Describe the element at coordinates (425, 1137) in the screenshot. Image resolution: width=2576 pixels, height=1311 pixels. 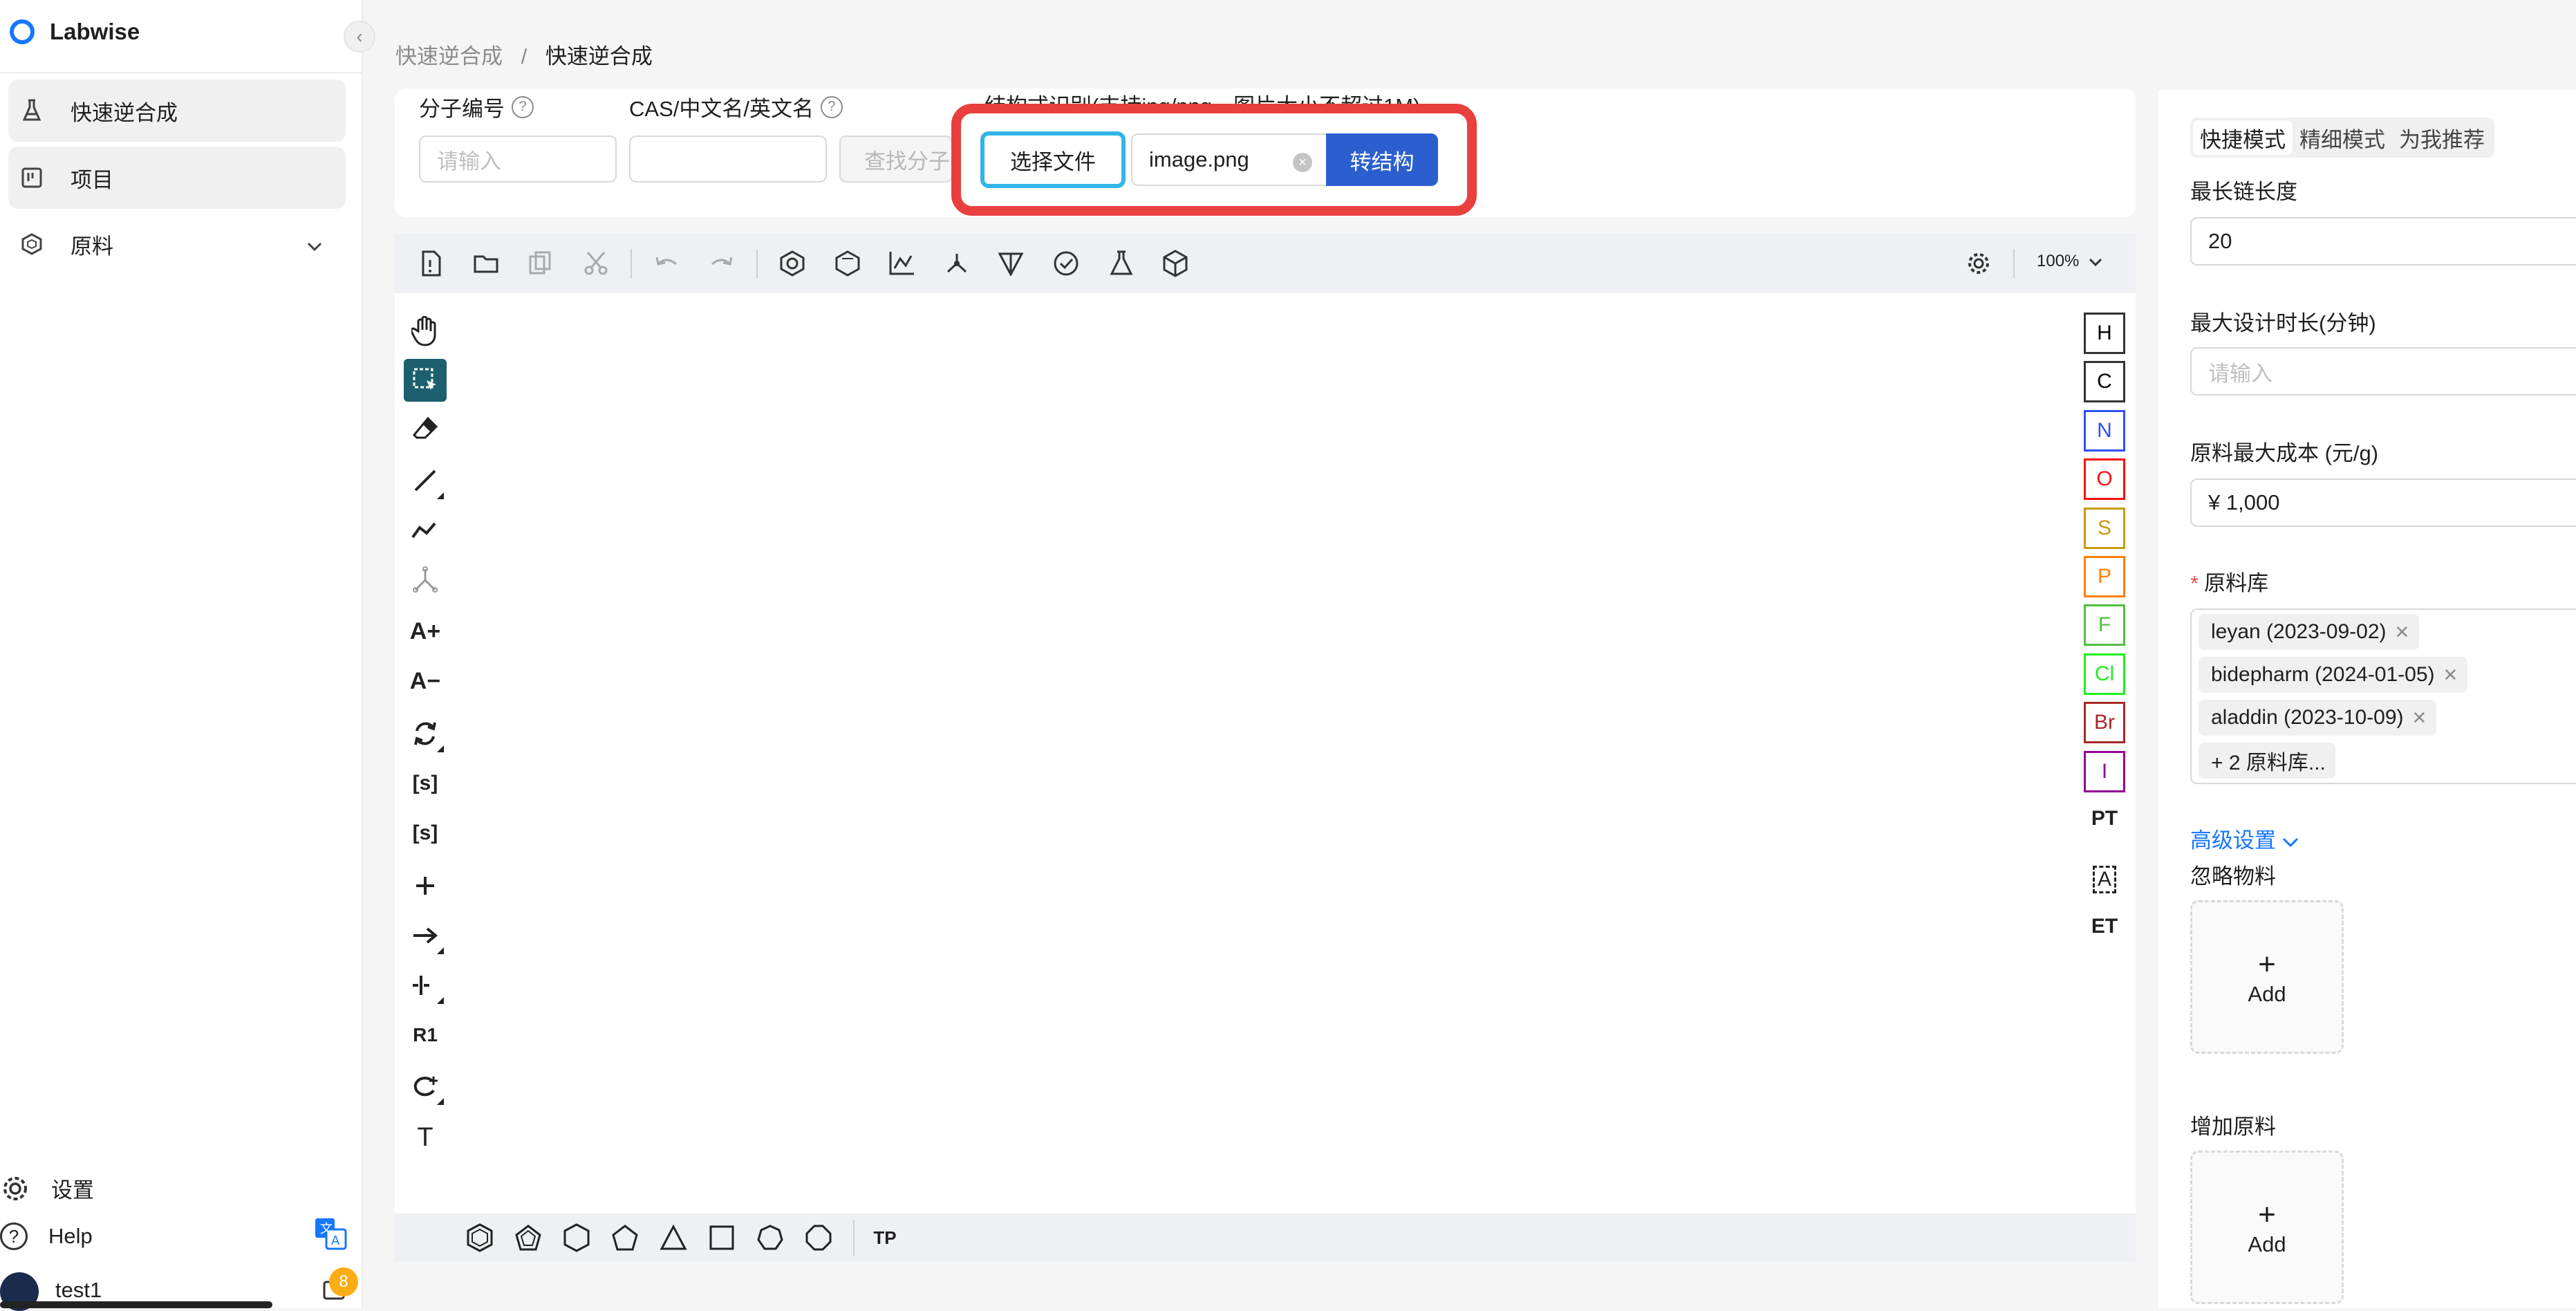
I see `text-tool-icon: T` at that location.